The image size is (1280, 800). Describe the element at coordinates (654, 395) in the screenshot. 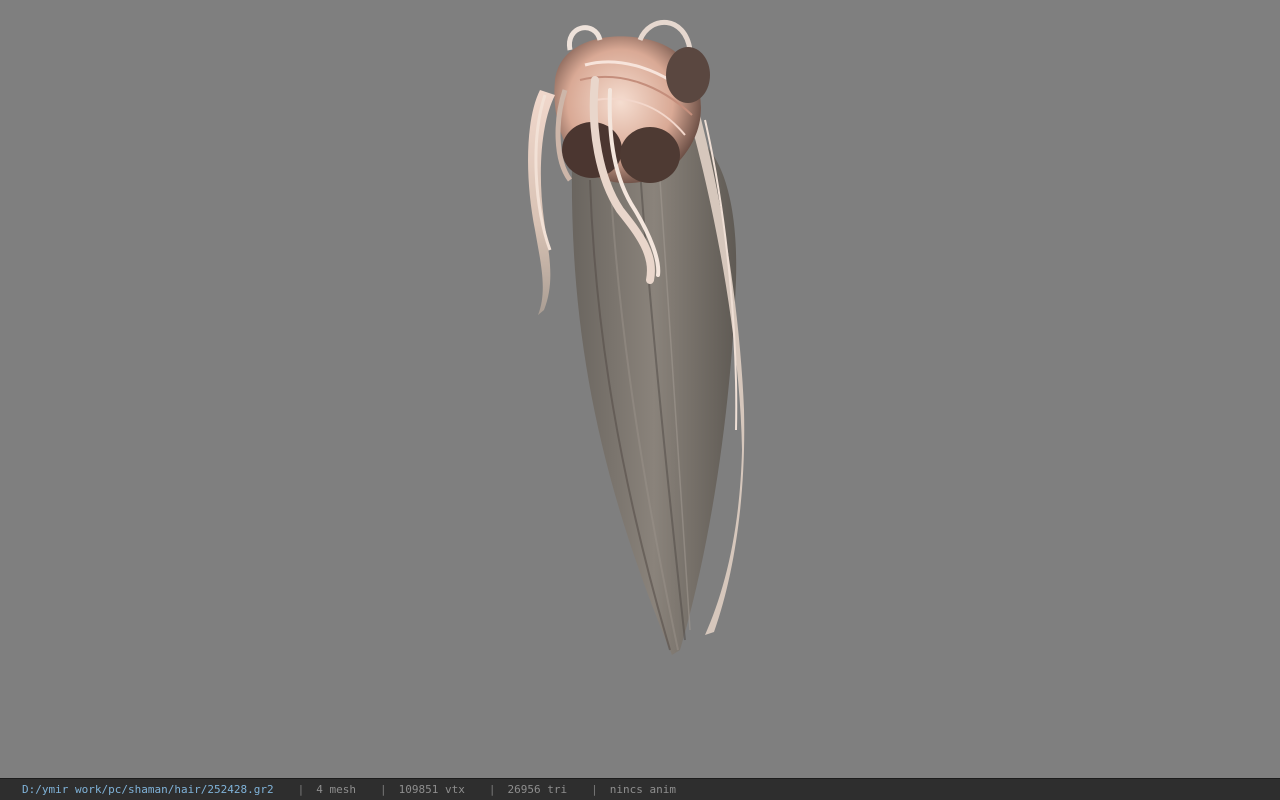

I see `long-hair-mass` at that location.